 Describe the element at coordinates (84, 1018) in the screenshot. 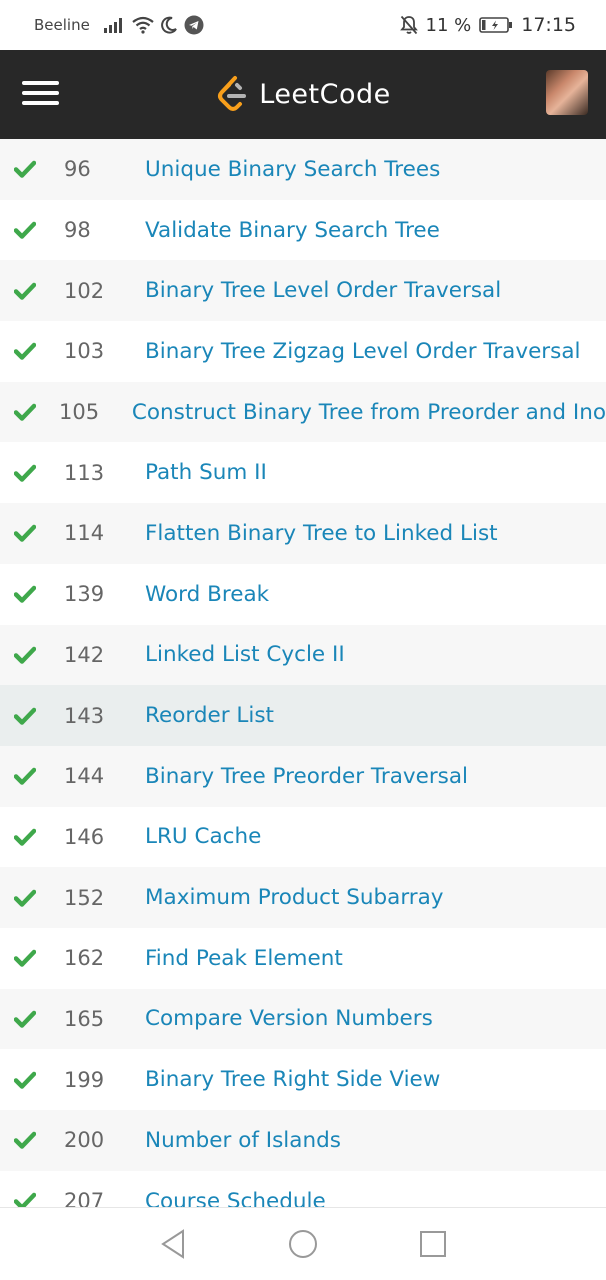

I see `problem-number: 165` at that location.